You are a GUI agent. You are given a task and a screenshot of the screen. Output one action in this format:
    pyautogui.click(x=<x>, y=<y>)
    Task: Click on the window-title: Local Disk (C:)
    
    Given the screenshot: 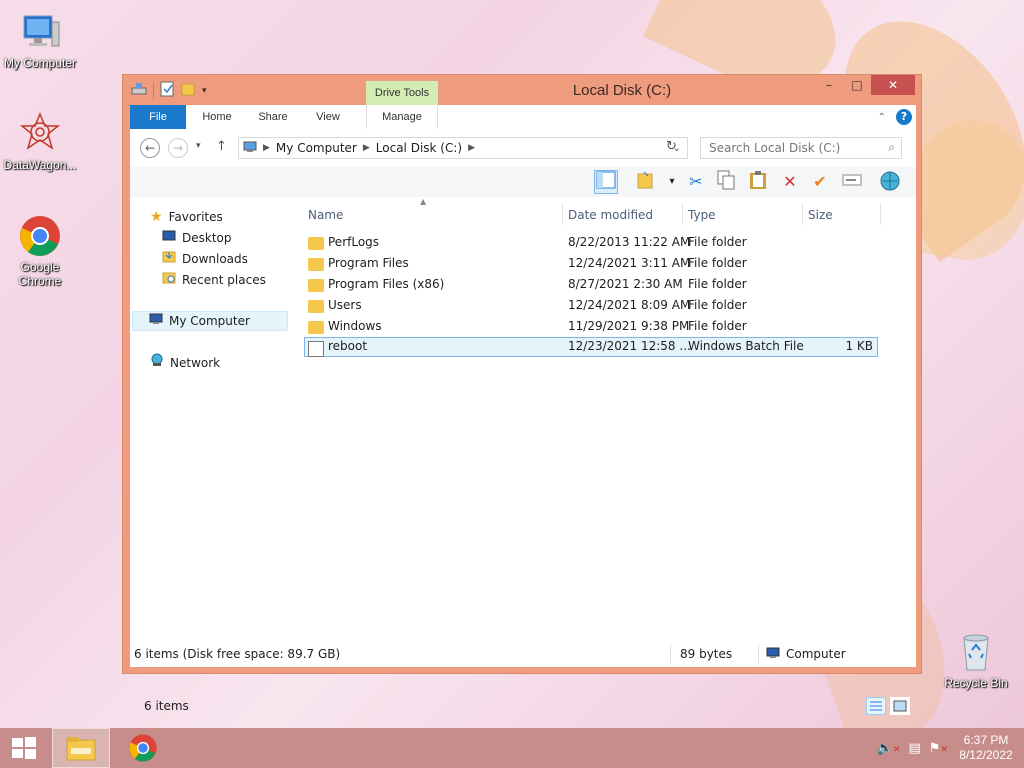 What is the action you would take?
    pyautogui.click(x=622, y=90)
    